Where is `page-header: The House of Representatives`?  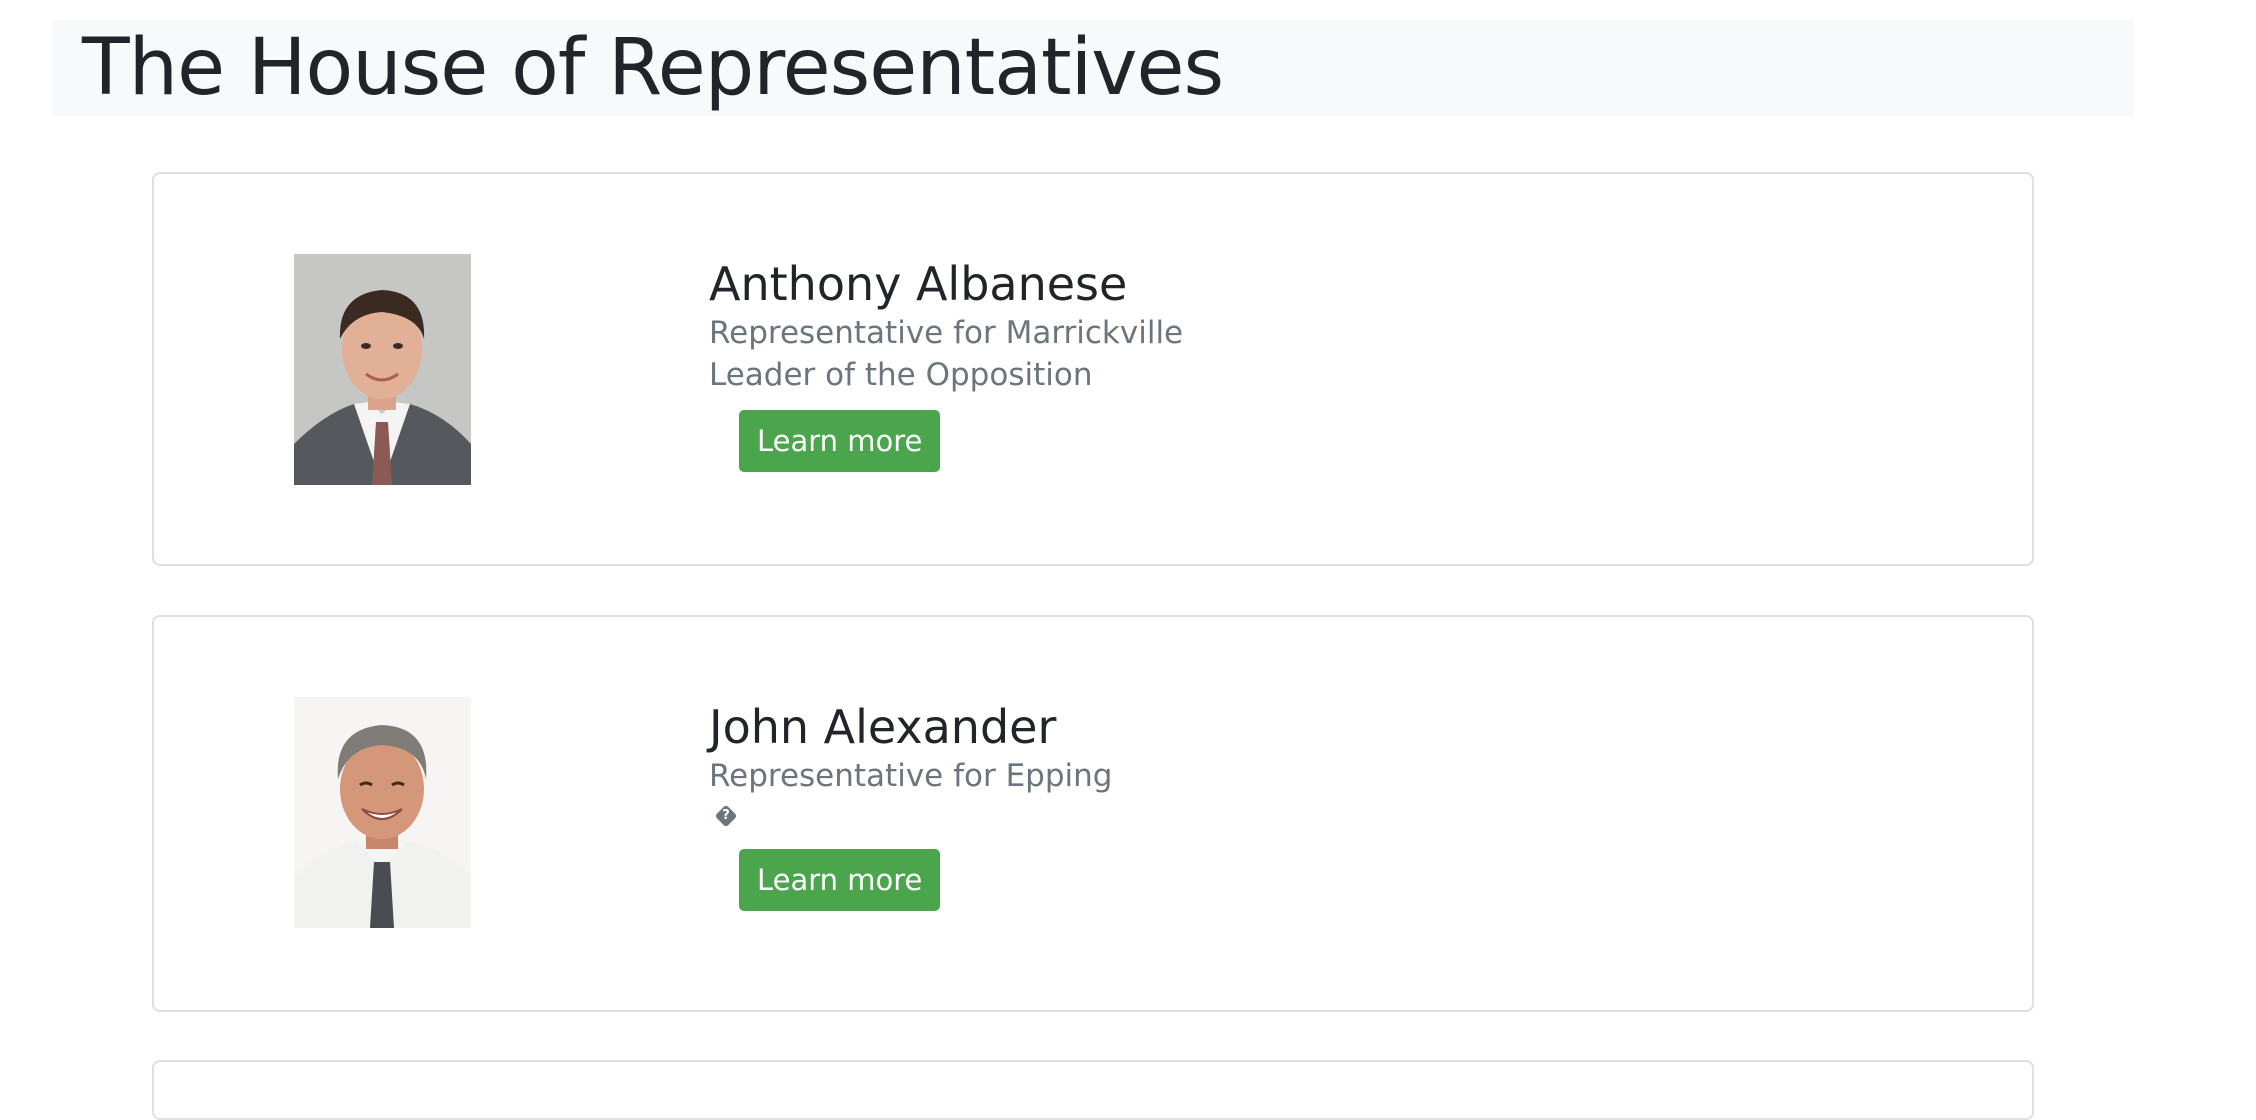 page-header: The House of Representatives is located at coordinates (1093, 68).